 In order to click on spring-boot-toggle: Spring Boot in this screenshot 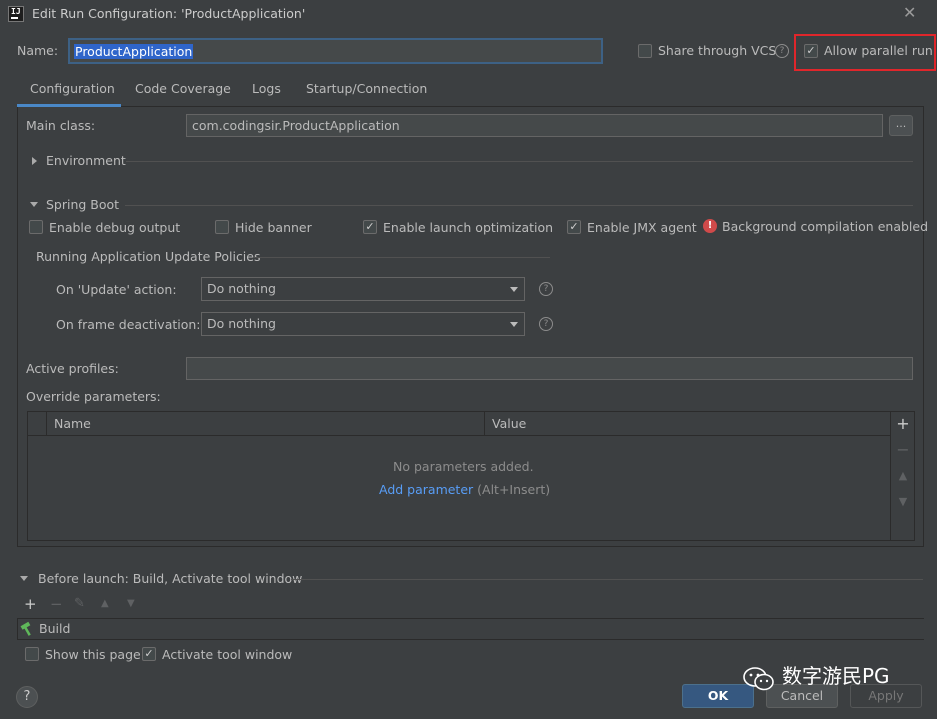, I will do `click(82, 205)`.